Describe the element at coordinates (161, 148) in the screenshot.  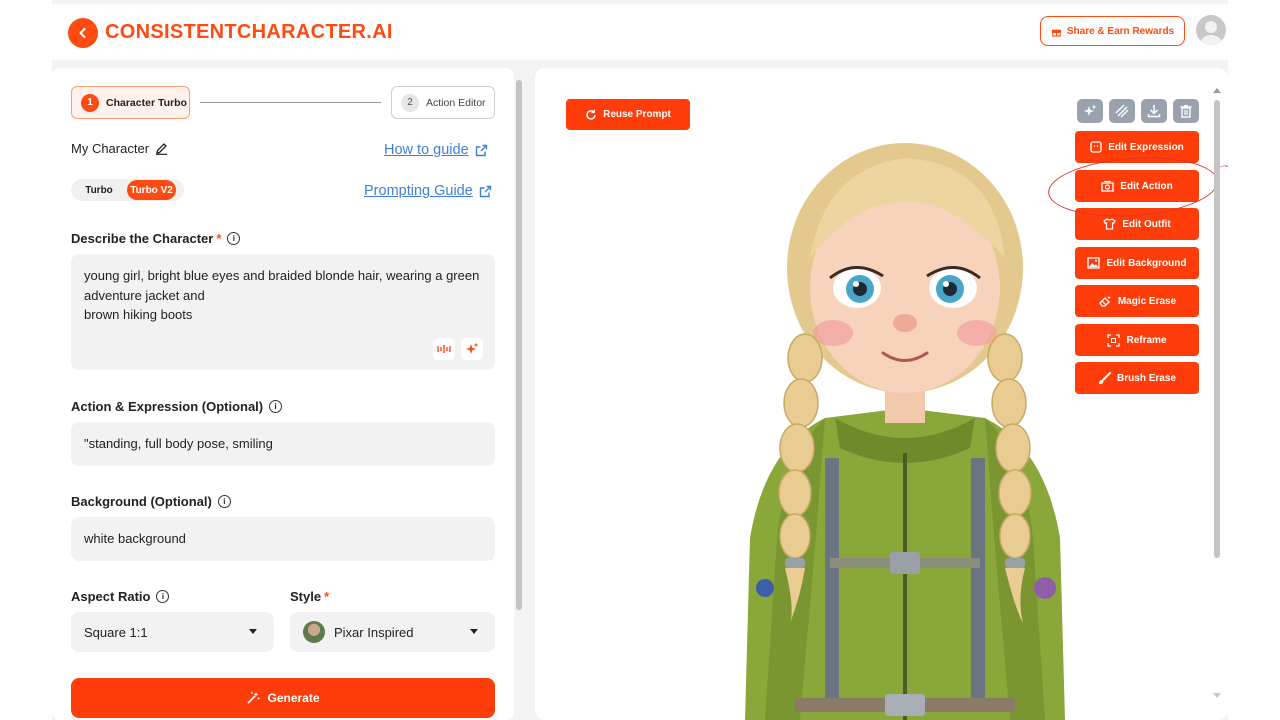
I see `pencil-icon` at that location.